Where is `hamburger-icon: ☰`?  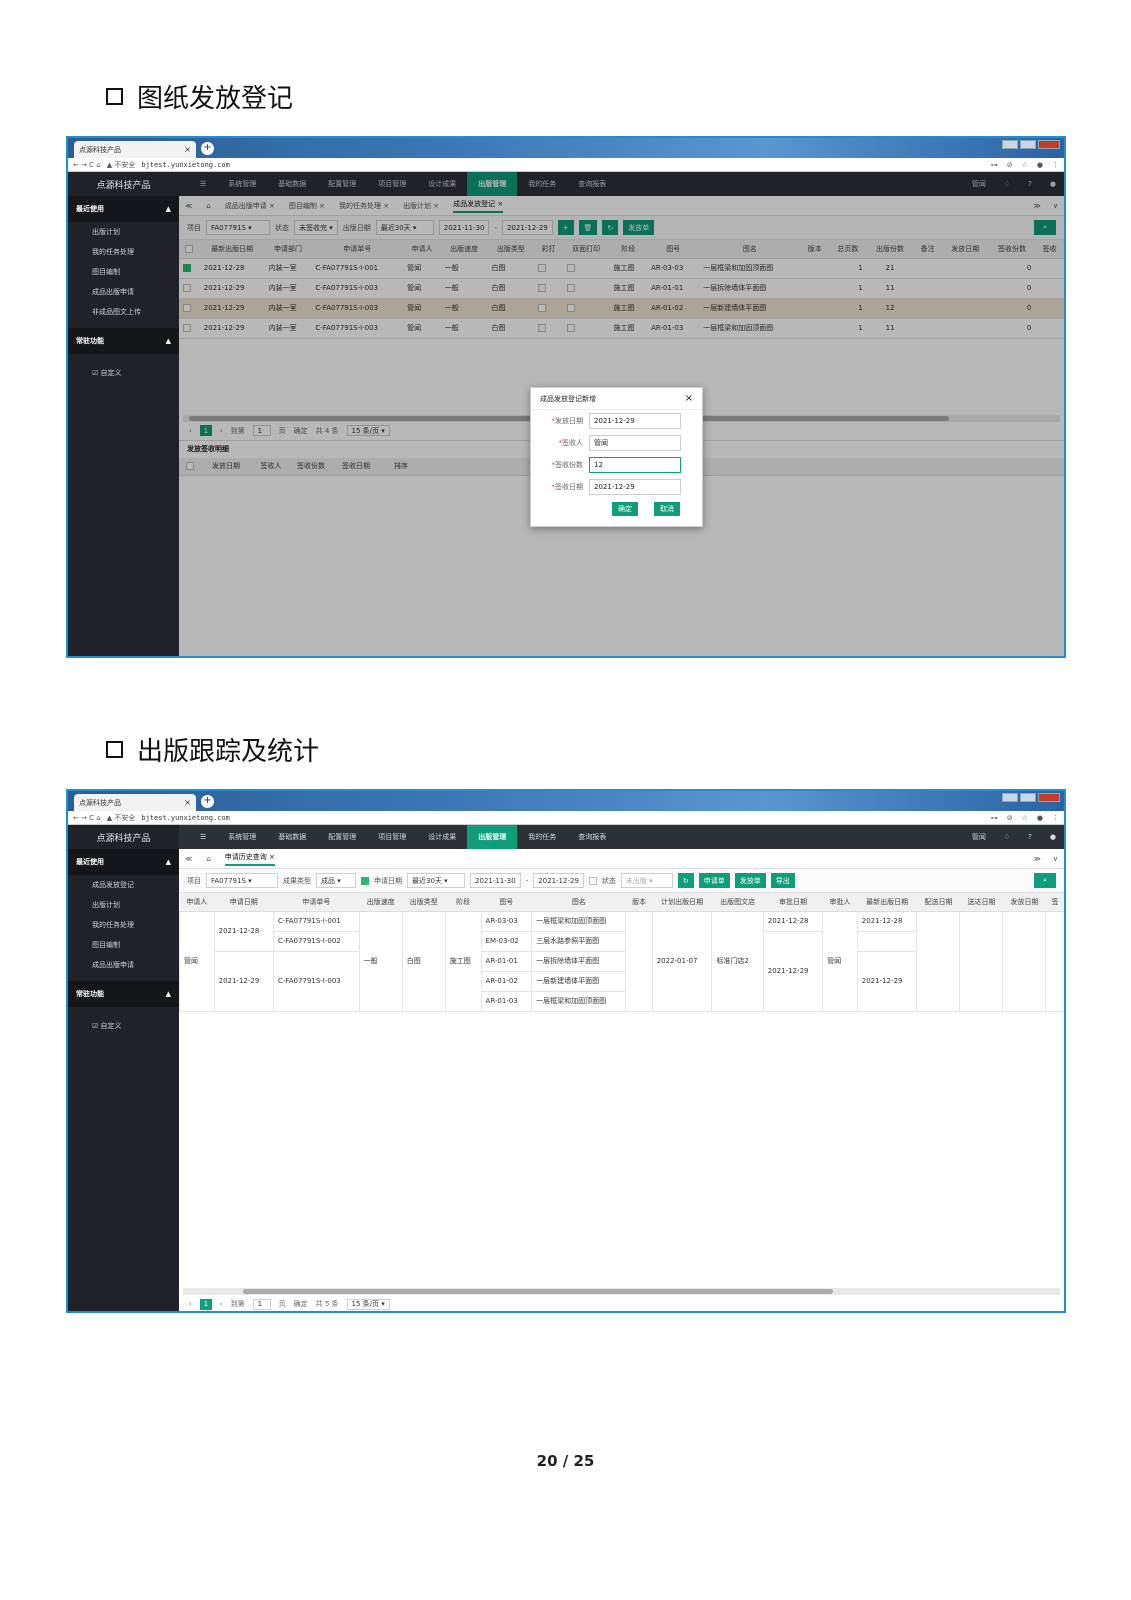 hamburger-icon: ☰ is located at coordinates (203, 837).